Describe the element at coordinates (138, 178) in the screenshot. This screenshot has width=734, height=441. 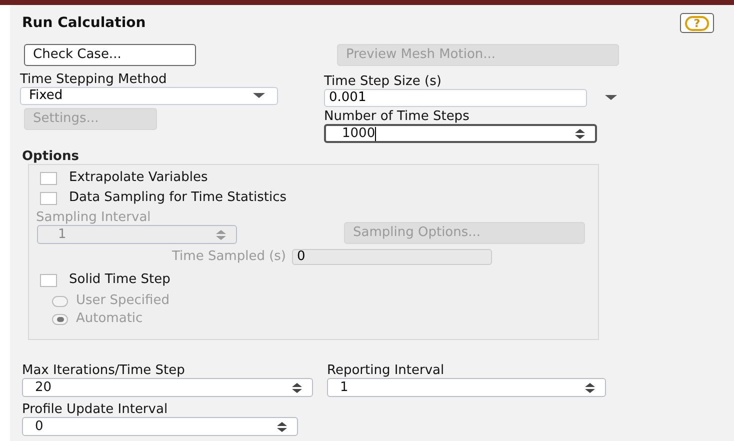
I see `checkbox-label: Extrapolate Variables` at that location.